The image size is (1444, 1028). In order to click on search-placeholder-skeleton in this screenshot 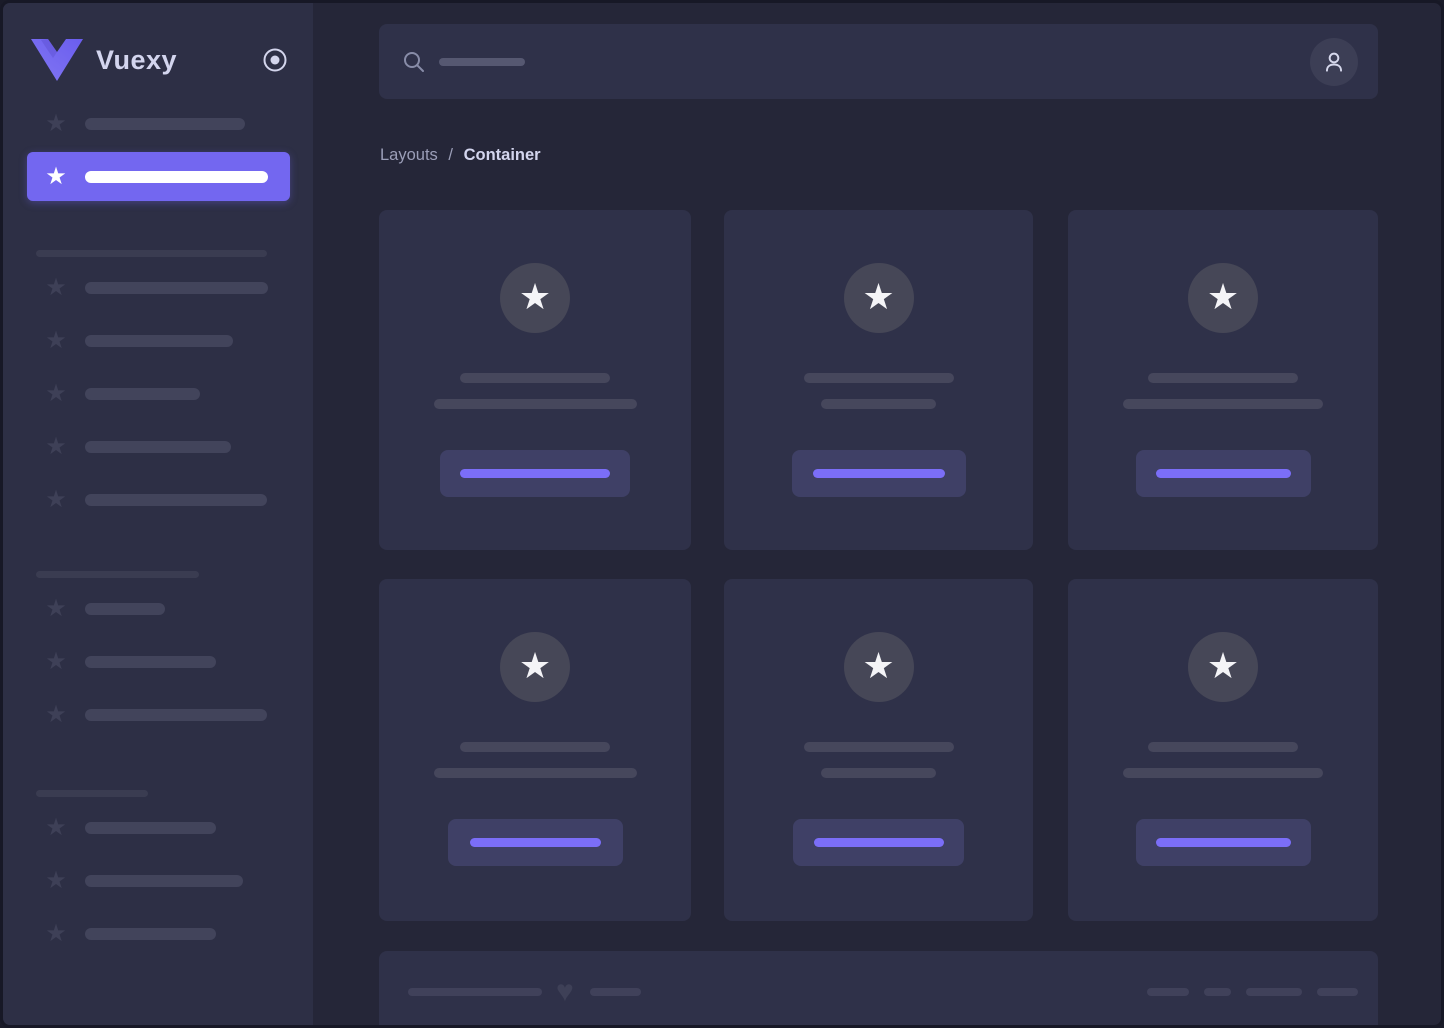, I will do `click(482, 61)`.